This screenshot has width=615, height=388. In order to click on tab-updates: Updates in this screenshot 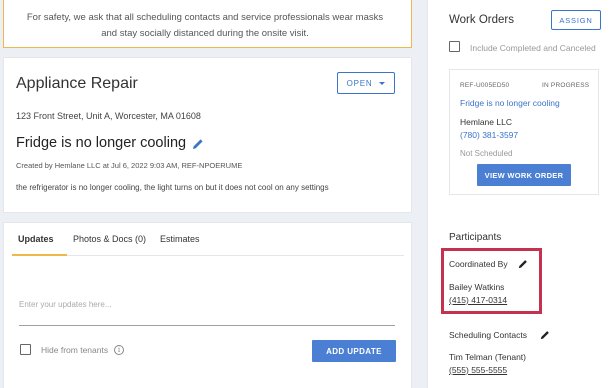, I will do `click(36, 239)`.